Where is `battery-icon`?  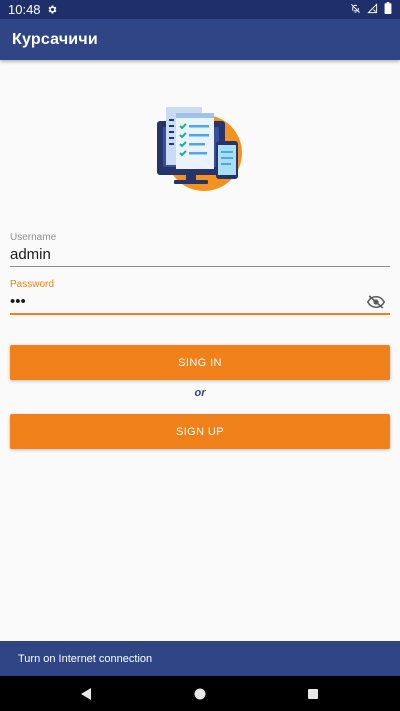 battery-icon is located at coordinates (388, 9).